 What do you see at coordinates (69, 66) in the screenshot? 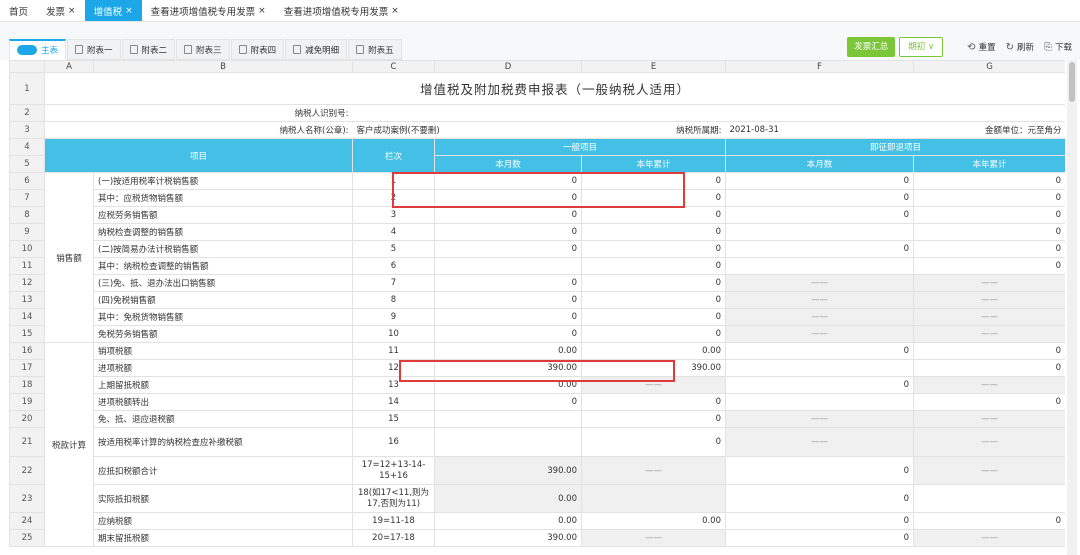
I see `col-a-header: A` at bounding box center [69, 66].